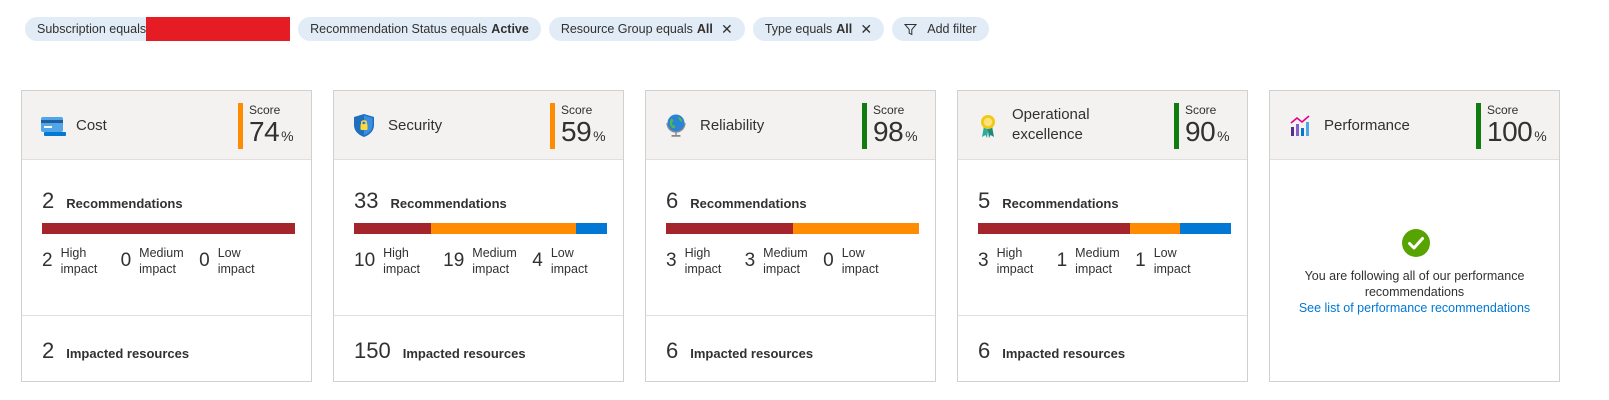 The width and height of the screenshot is (1609, 400). What do you see at coordinates (48, 200) in the screenshot?
I see `recommendation-count: 2` at bounding box center [48, 200].